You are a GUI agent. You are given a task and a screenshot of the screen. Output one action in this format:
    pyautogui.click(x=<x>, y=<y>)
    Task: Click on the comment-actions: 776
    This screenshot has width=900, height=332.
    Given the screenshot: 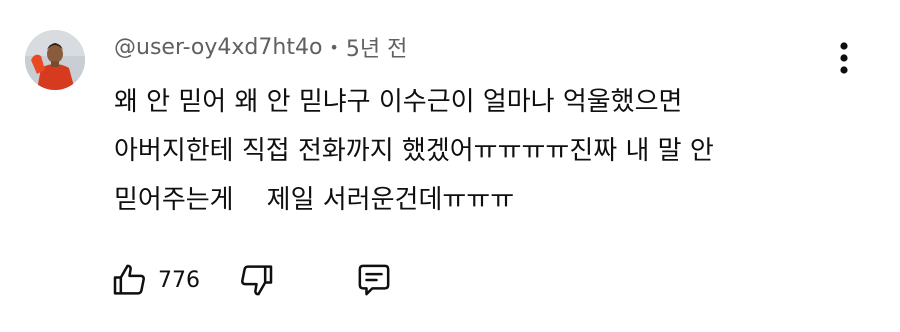 What is the action you would take?
    pyautogui.click(x=252, y=280)
    